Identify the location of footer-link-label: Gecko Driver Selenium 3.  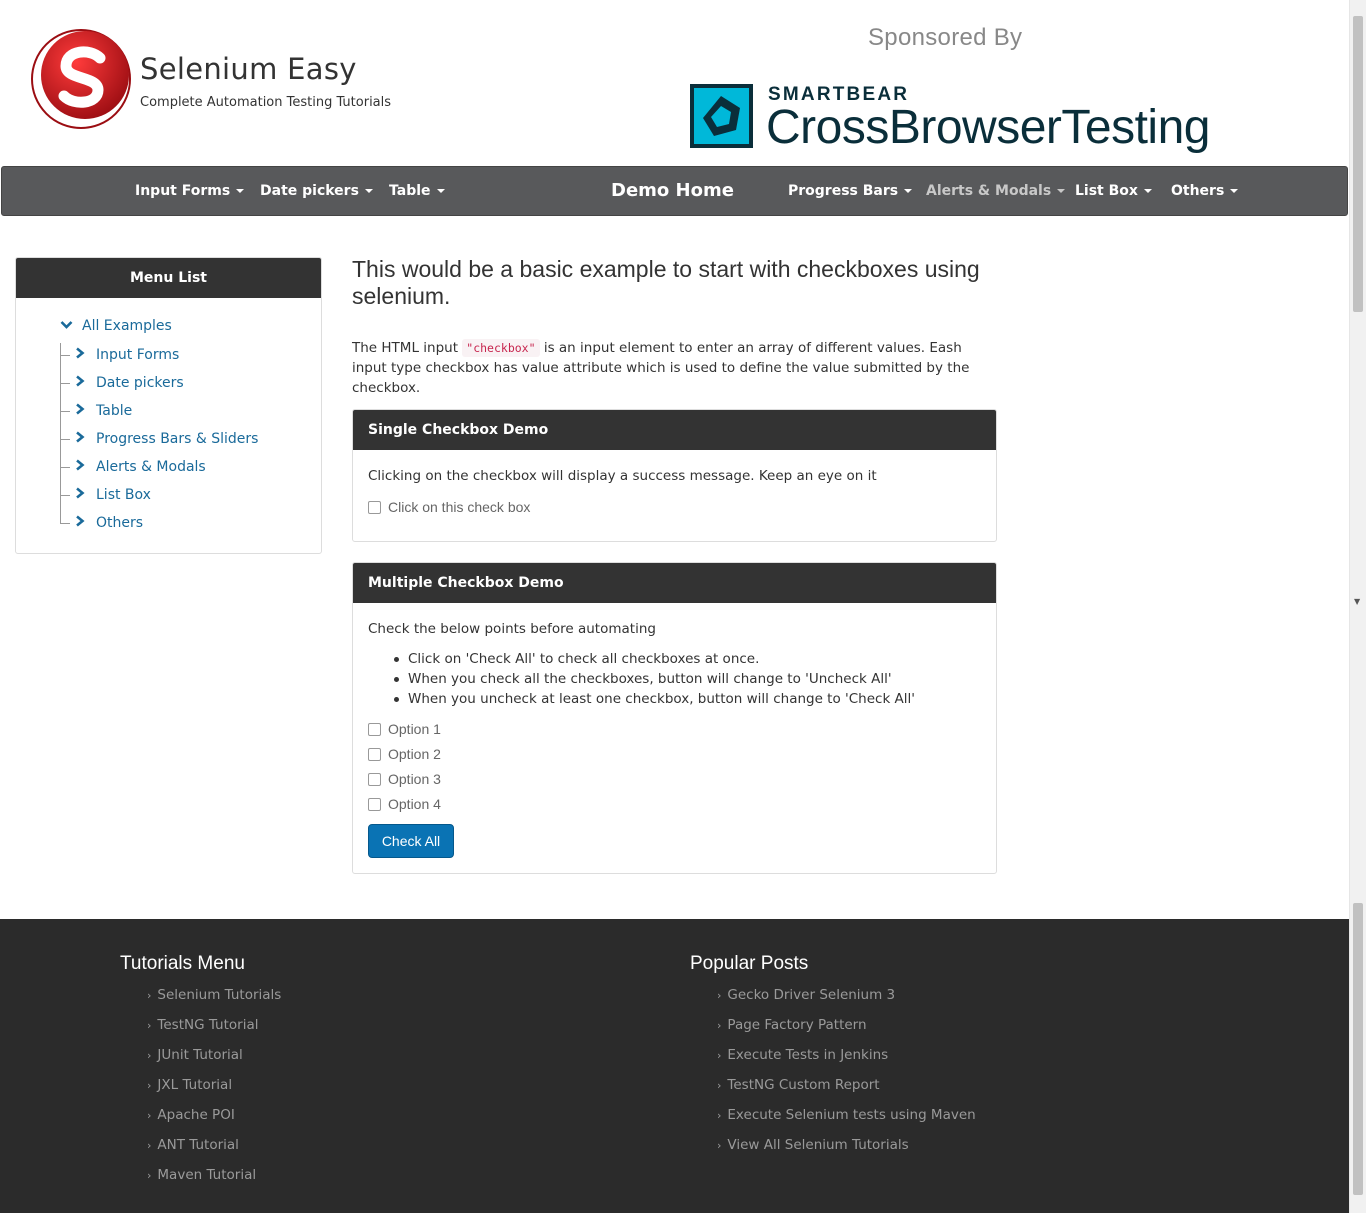
(811, 995).